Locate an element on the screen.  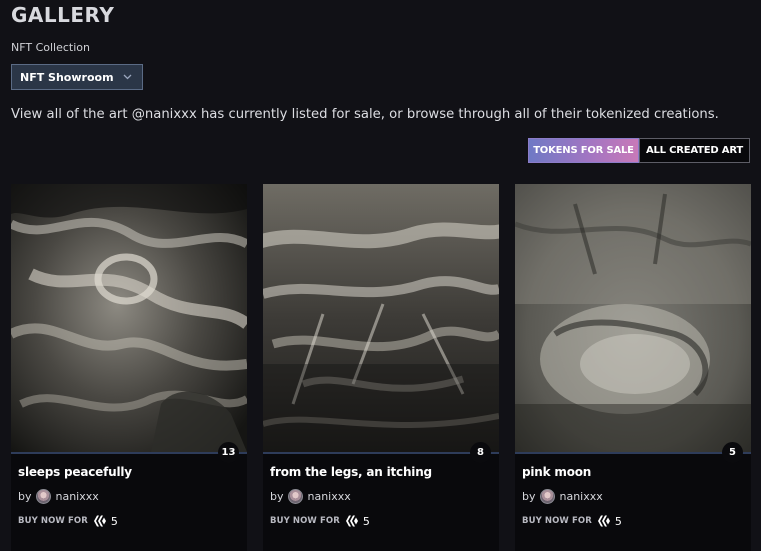
edition-count-badge: 5 is located at coordinates (732, 452).